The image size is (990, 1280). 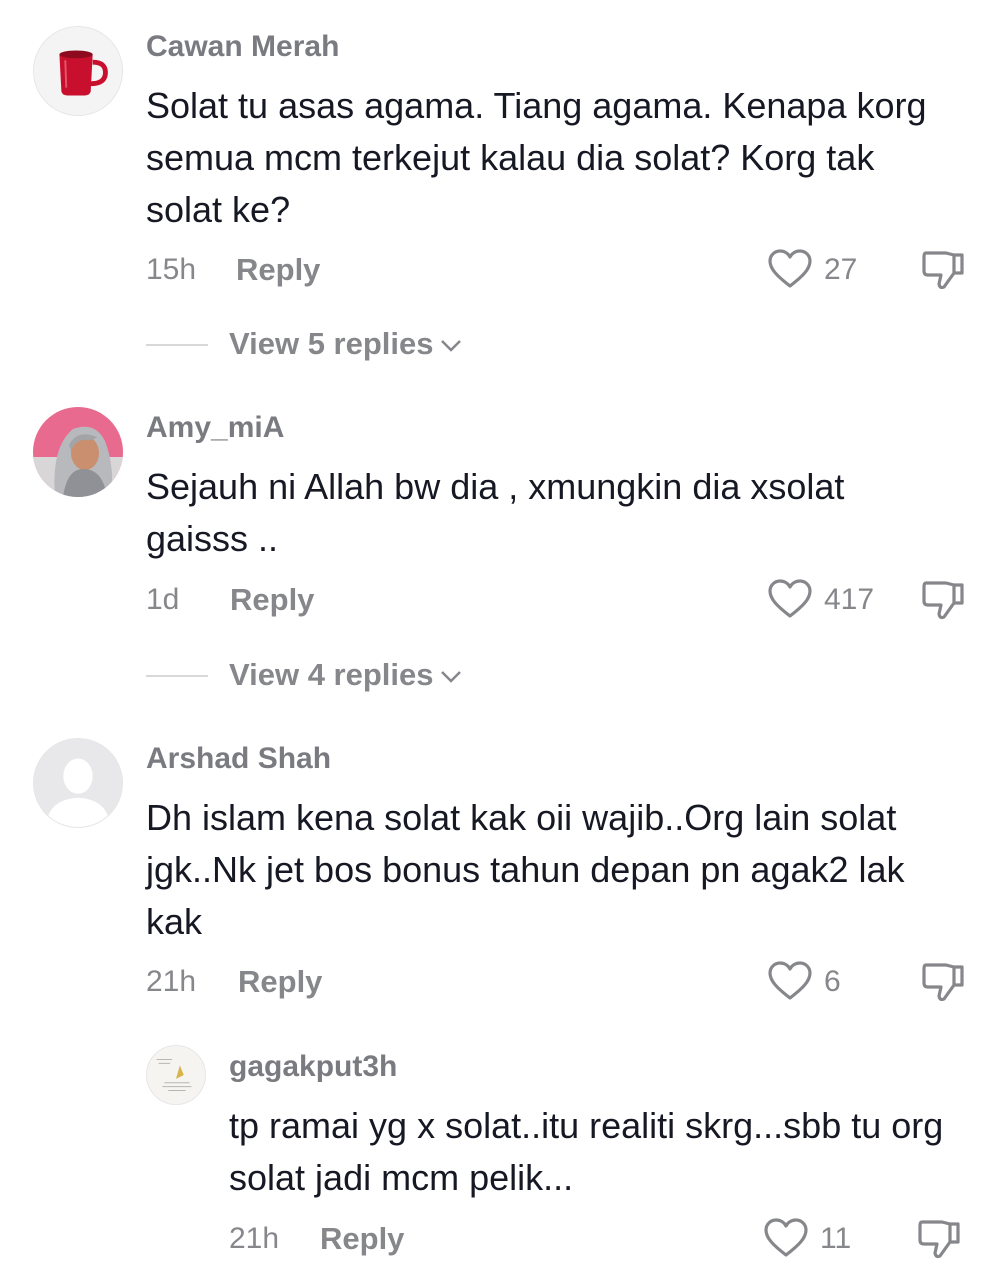 I want to click on view-replies-button: View 5 replies, so click(x=345, y=344).